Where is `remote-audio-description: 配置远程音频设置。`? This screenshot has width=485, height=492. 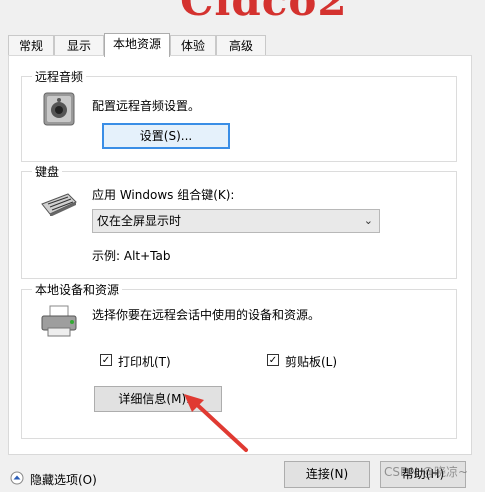 remote-audio-description: 配置远程音频设置。 is located at coordinates (146, 106).